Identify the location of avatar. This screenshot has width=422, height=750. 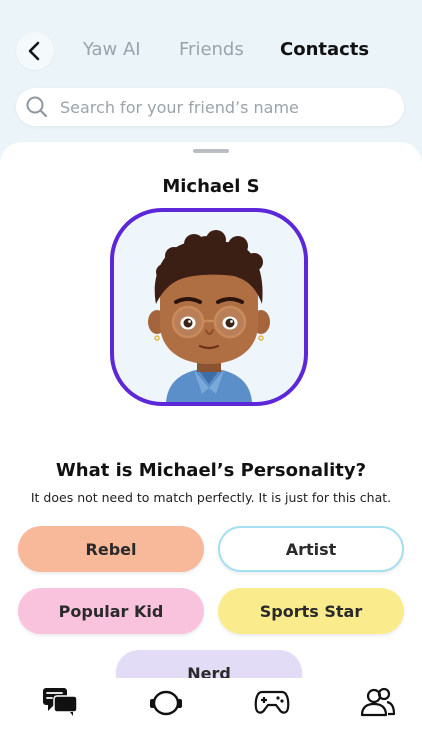
(209, 307).